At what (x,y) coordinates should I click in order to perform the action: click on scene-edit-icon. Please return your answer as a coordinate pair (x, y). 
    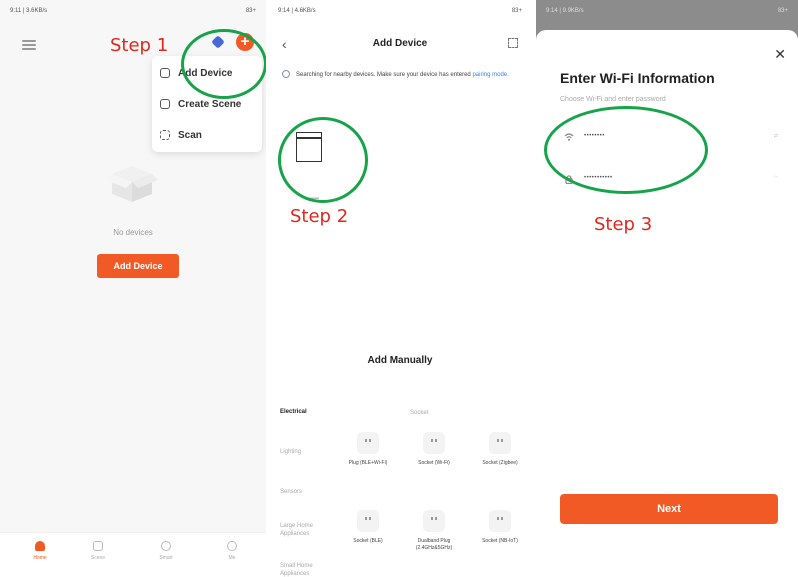
    Looking at the image, I should click on (165, 104).